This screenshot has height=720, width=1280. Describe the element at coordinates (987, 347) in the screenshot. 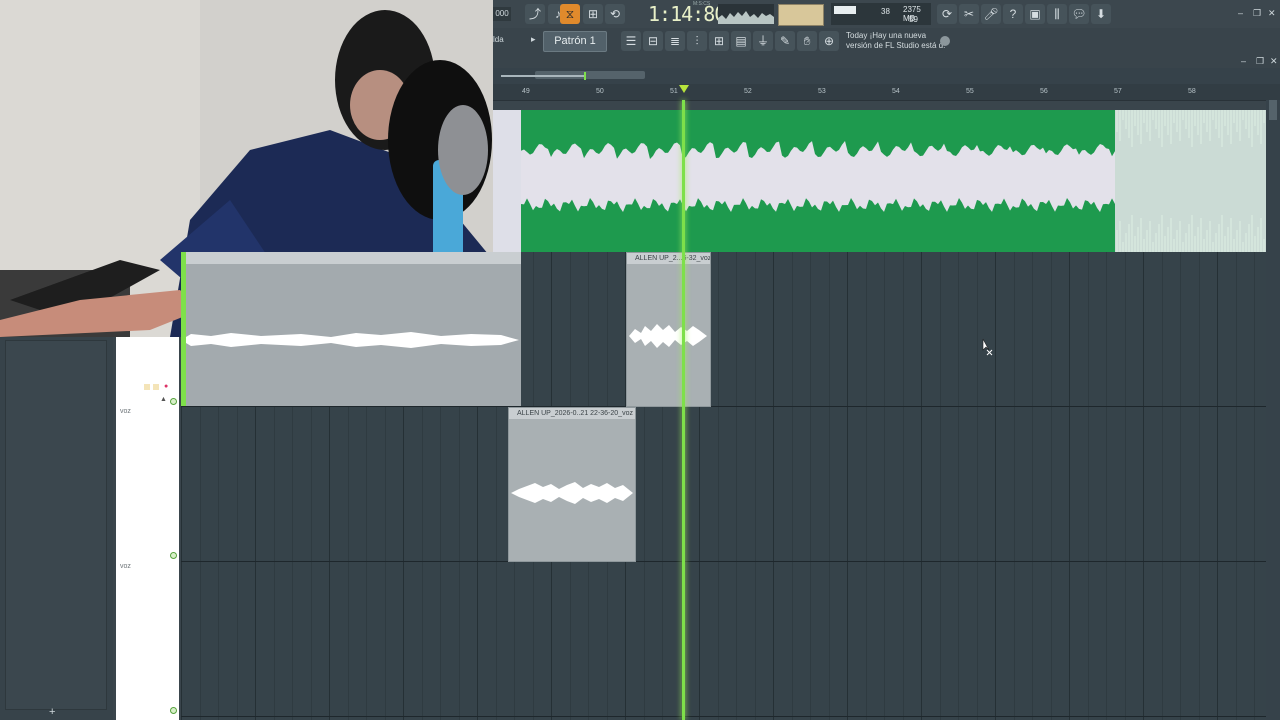

I see `mouse-cursor-icon` at that location.